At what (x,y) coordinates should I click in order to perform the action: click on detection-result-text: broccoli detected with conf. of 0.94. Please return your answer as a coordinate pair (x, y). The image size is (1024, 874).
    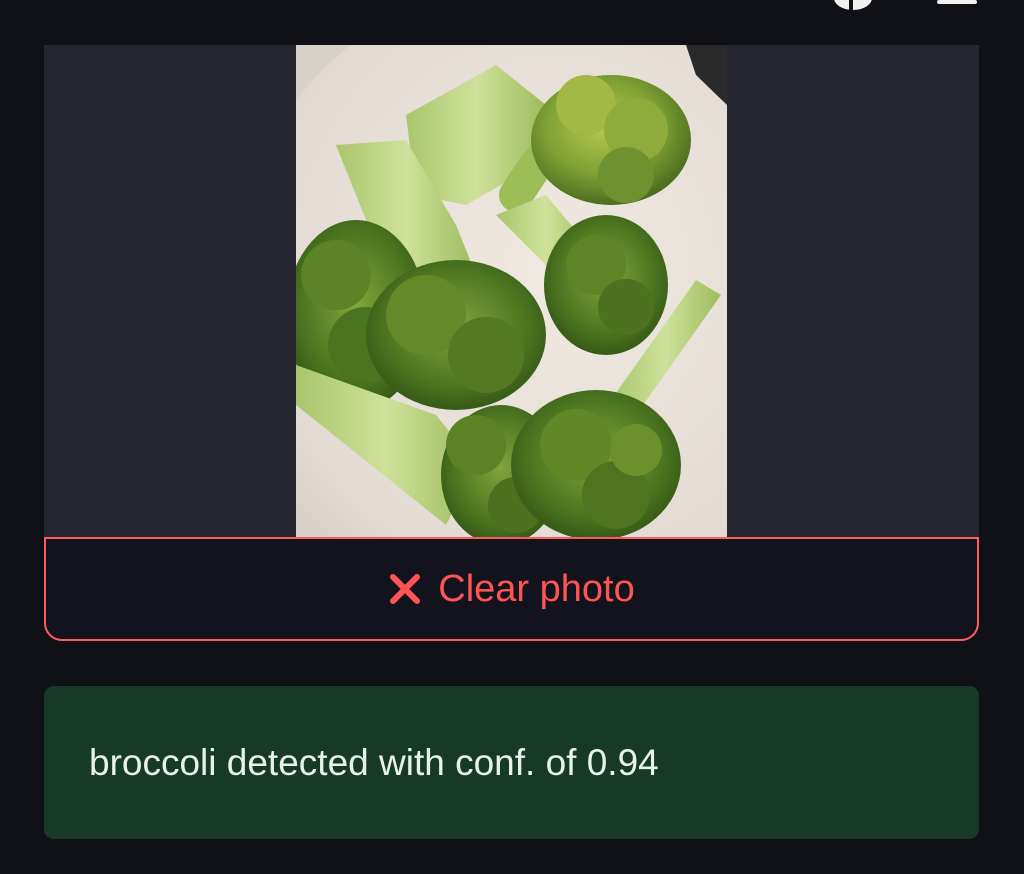
    Looking at the image, I should click on (374, 762).